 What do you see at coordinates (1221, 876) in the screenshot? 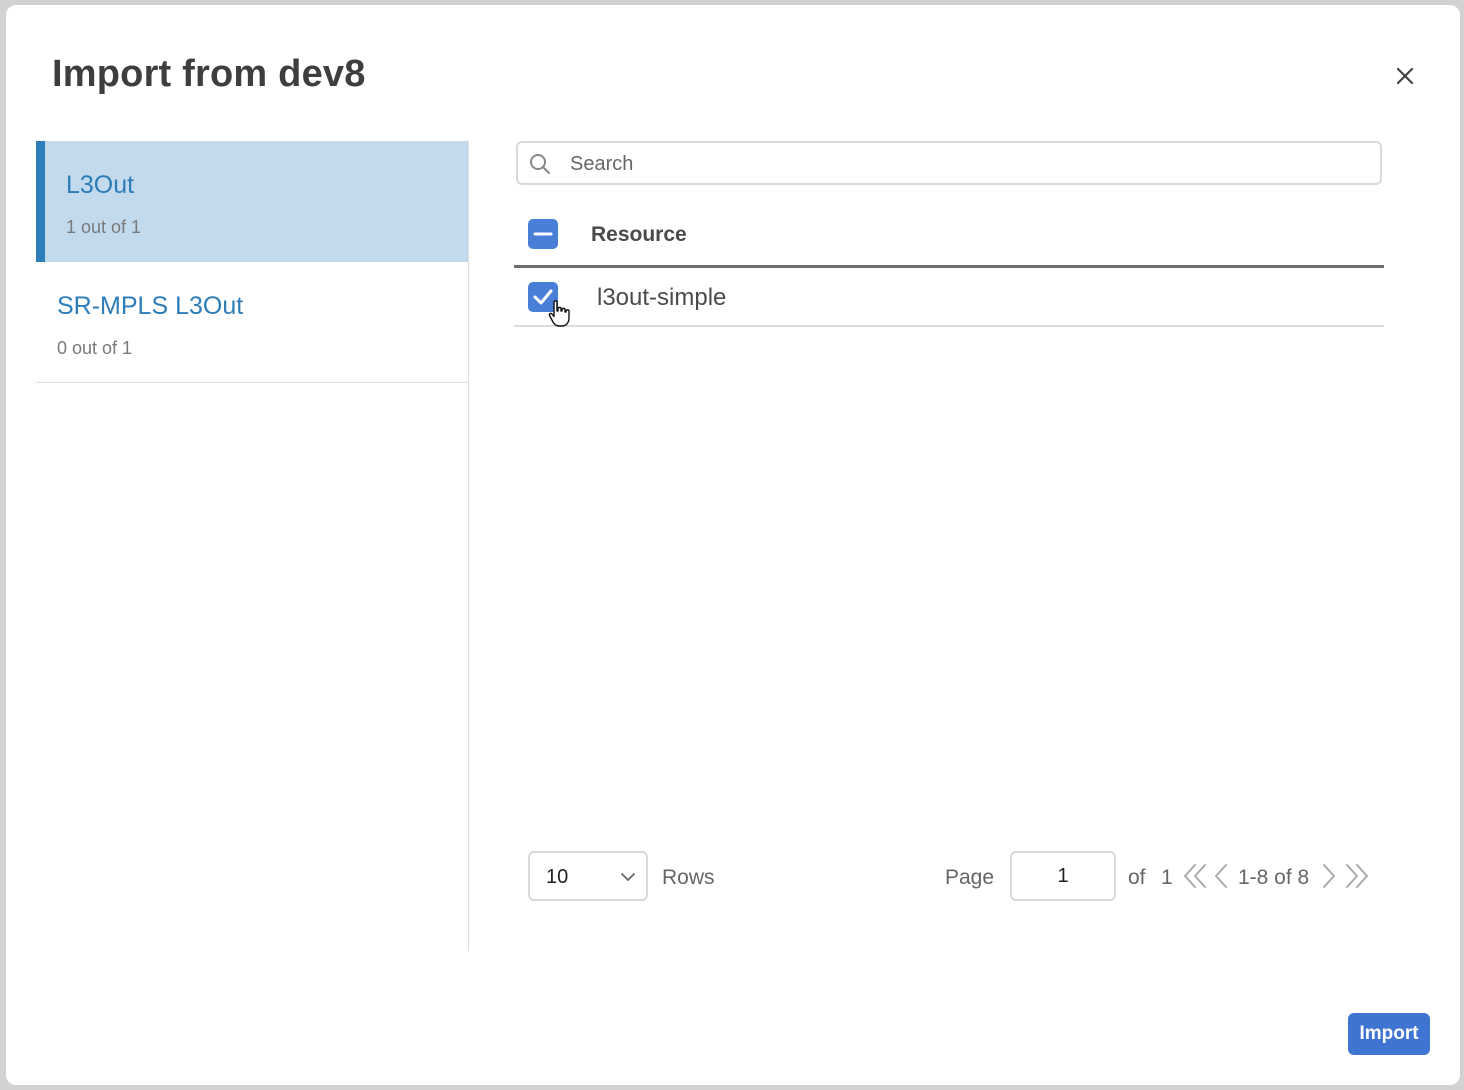
I see `previous-page-icon` at bounding box center [1221, 876].